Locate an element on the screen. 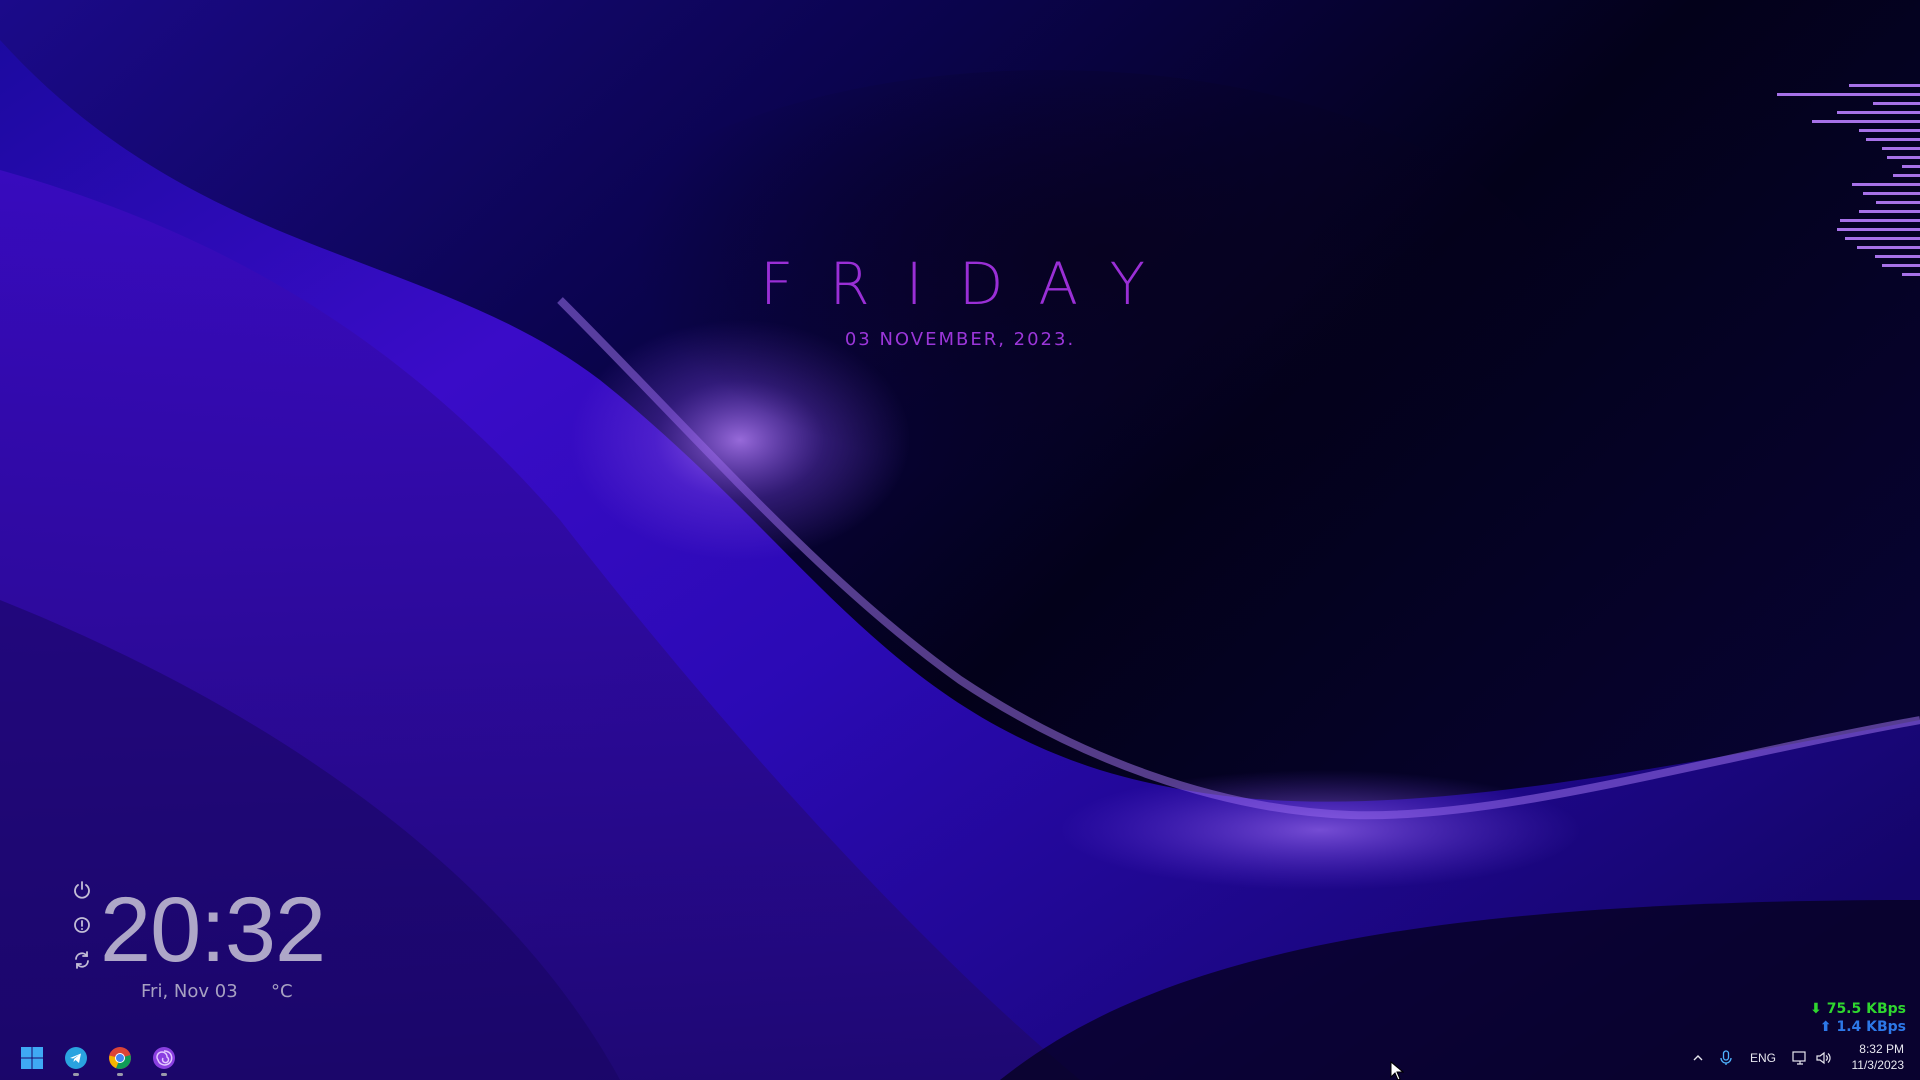 The width and height of the screenshot is (1920, 1080). clock-date: Fri, Nov 03 is located at coordinates (189, 991).